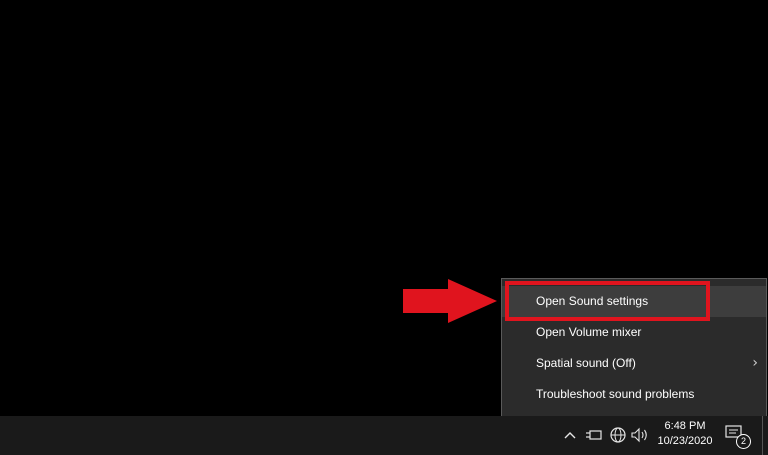  I want to click on menu-item-label: Open Sound settings, so click(592, 301).